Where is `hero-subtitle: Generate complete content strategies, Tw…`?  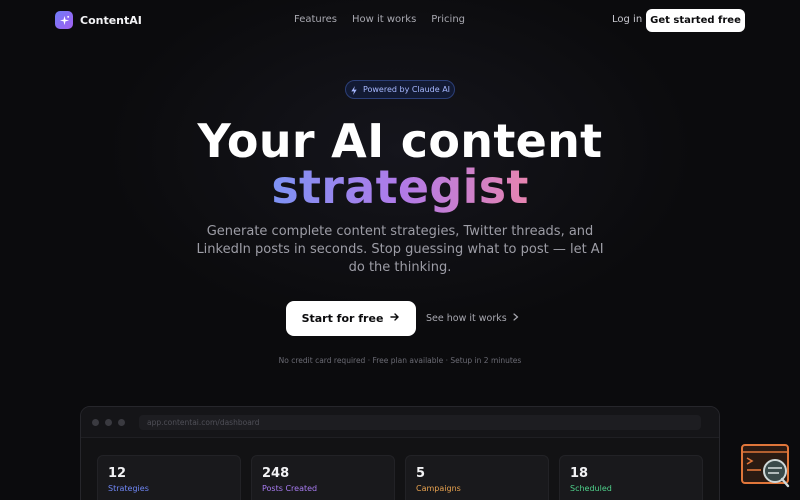
hero-subtitle: Generate complete content strategies, Tw… is located at coordinates (400, 249).